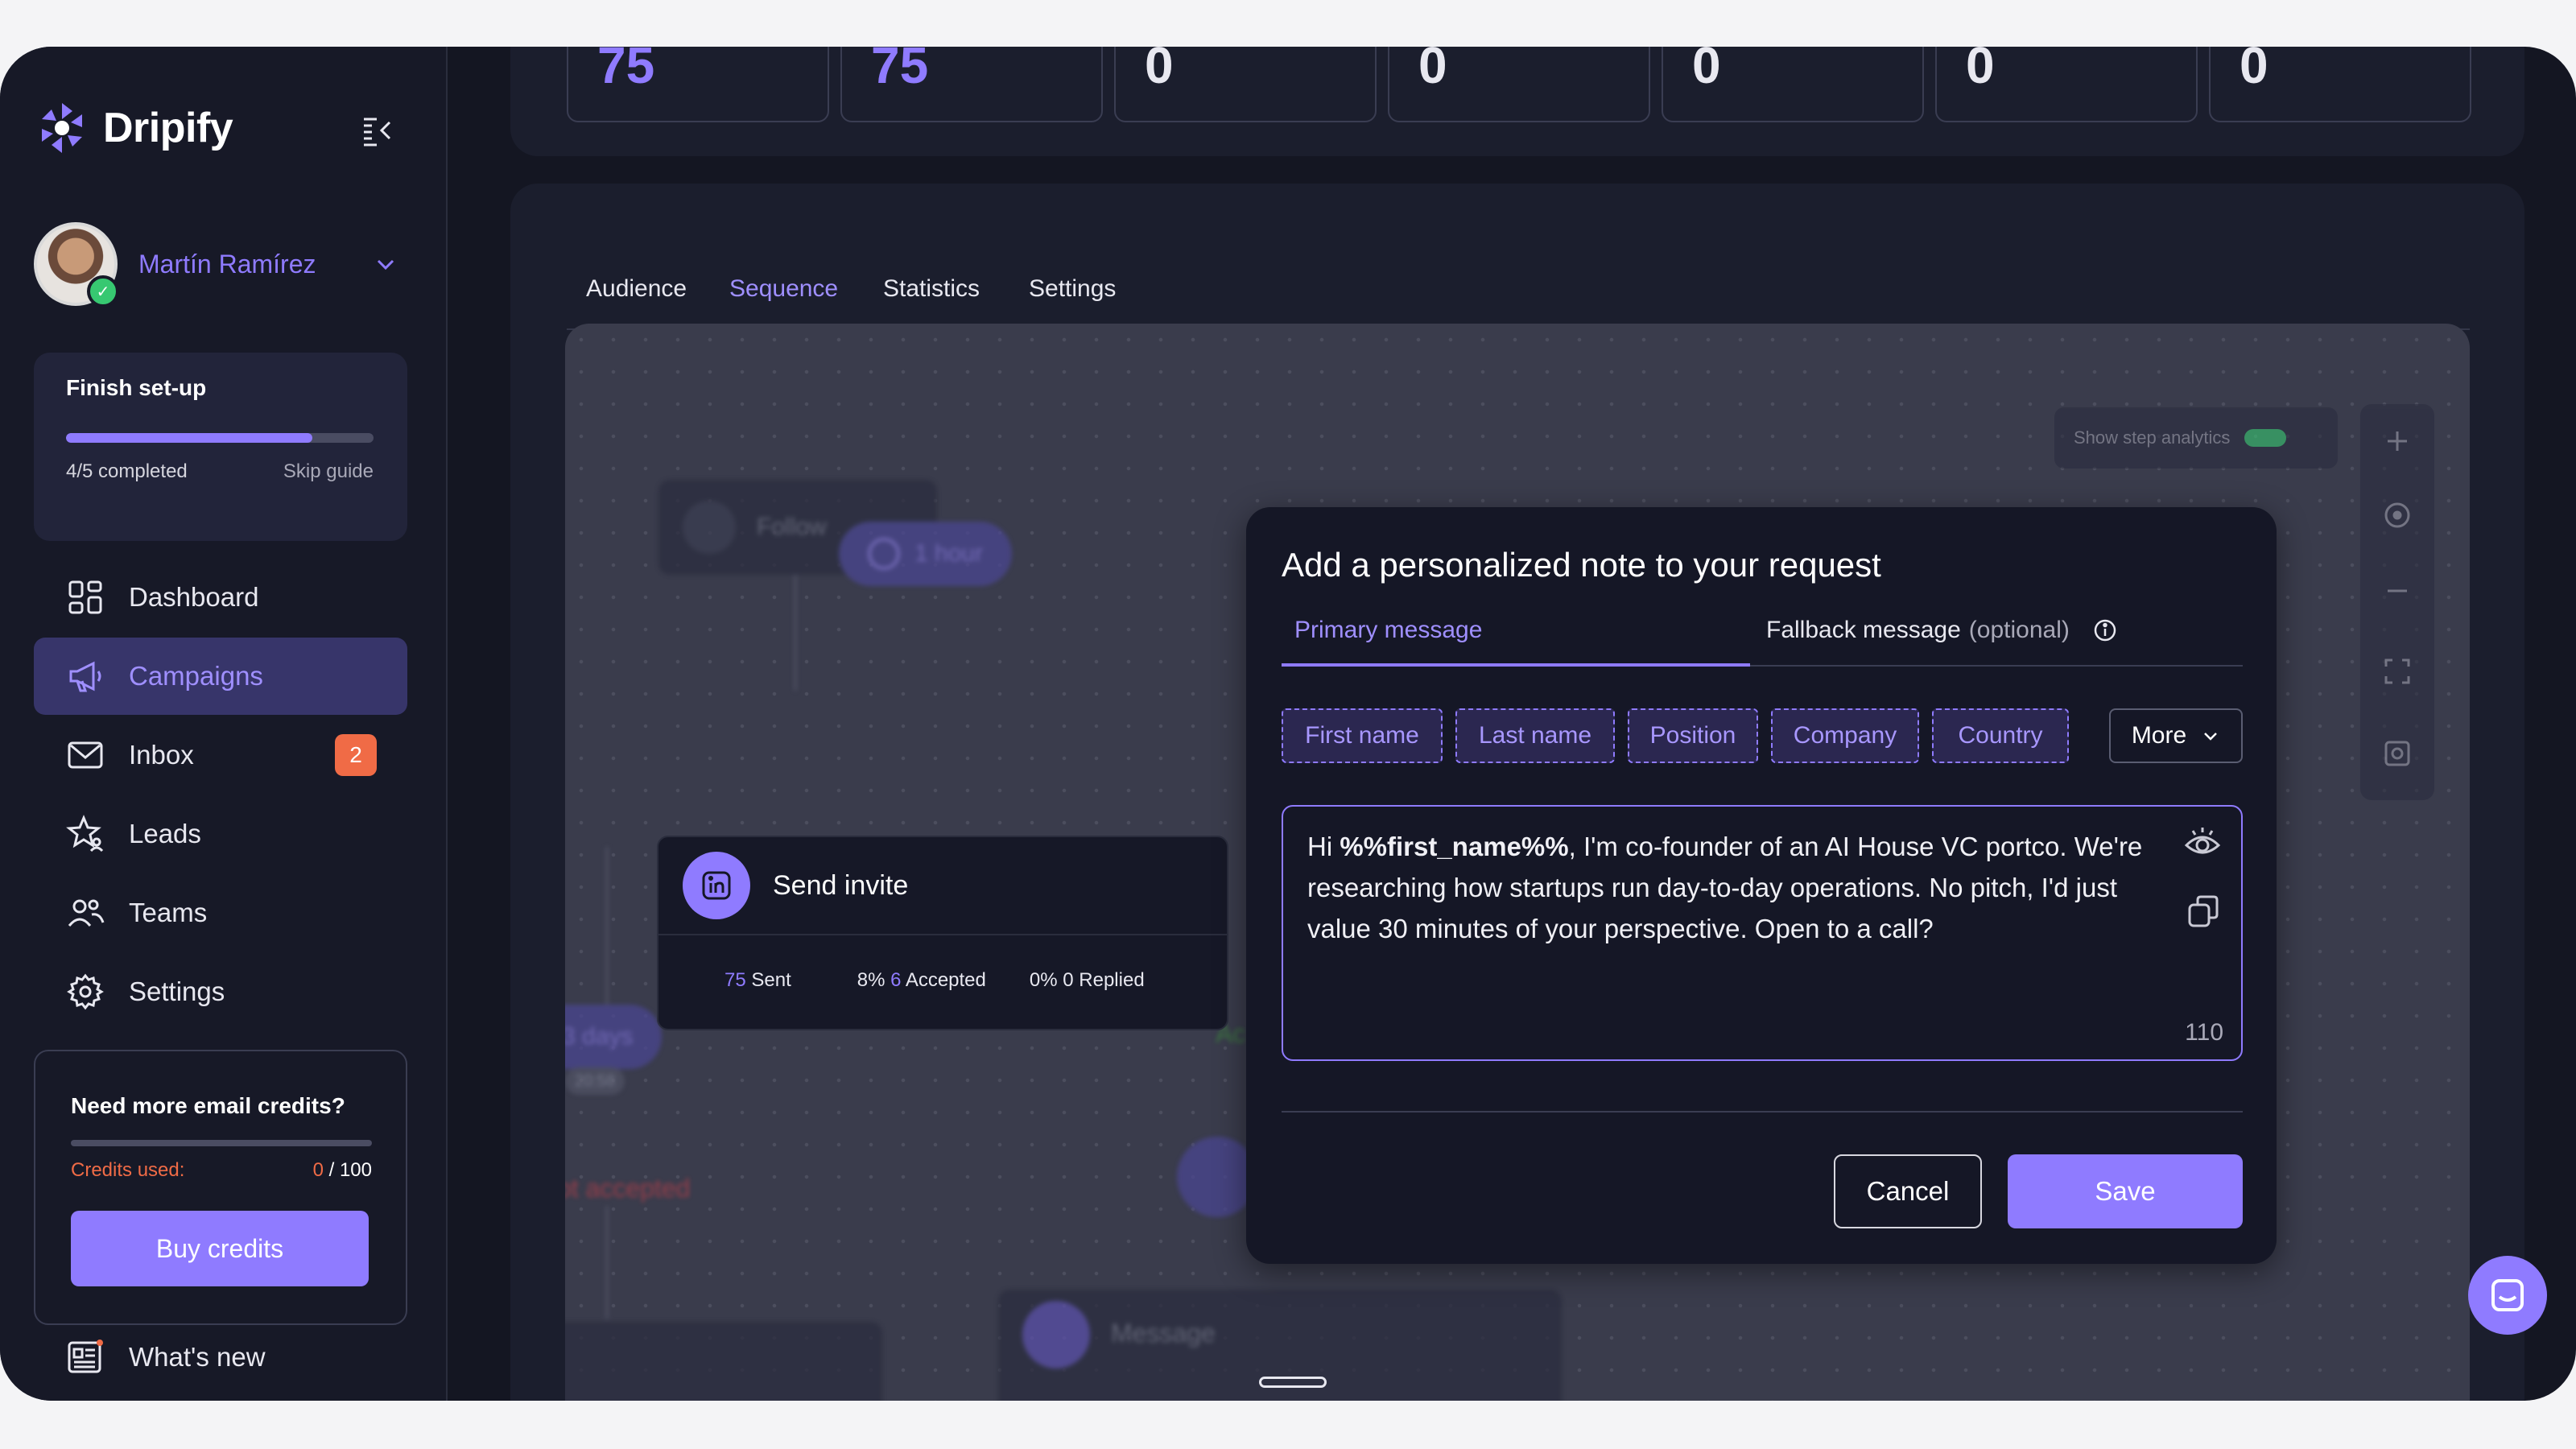 The image size is (2576, 1449). What do you see at coordinates (168, 912) in the screenshot?
I see `nav-label-teams: Teams` at bounding box center [168, 912].